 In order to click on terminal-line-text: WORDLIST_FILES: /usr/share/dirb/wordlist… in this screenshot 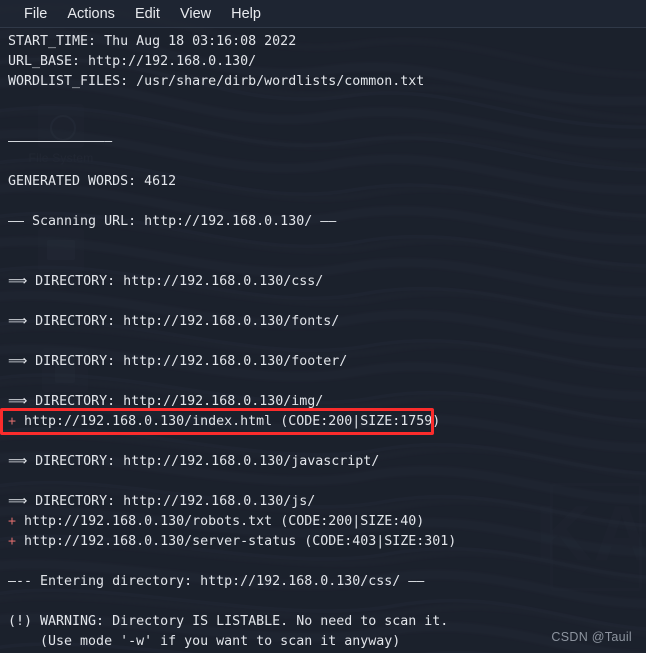, I will do `click(216, 81)`.